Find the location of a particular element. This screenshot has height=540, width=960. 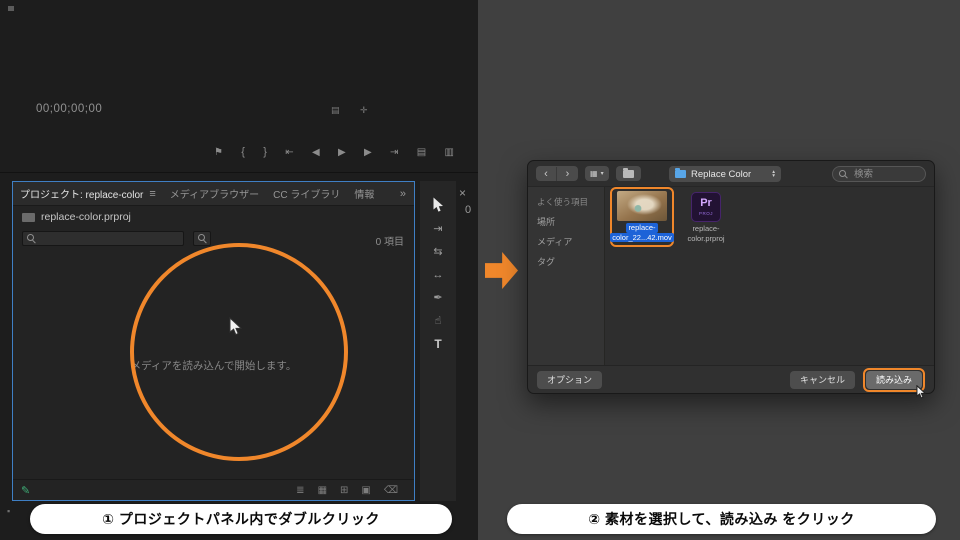

project-file-name: replace-color.prproj is located at coordinates (86, 217).